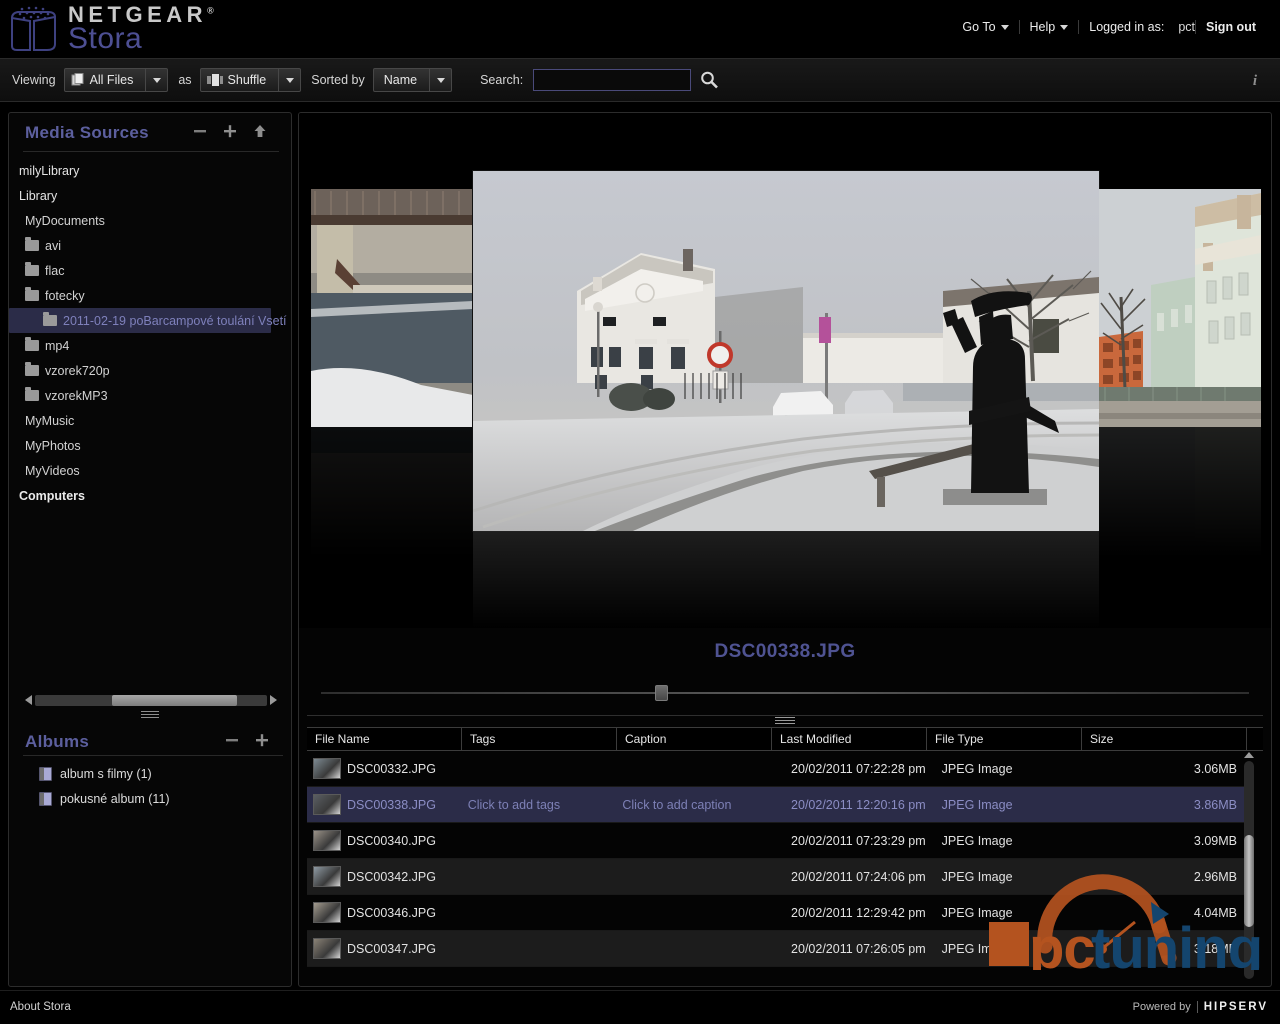 This screenshot has width=1280, height=1024. What do you see at coordinates (150, 470) in the screenshot?
I see `tree-item: MyVideos` at bounding box center [150, 470].